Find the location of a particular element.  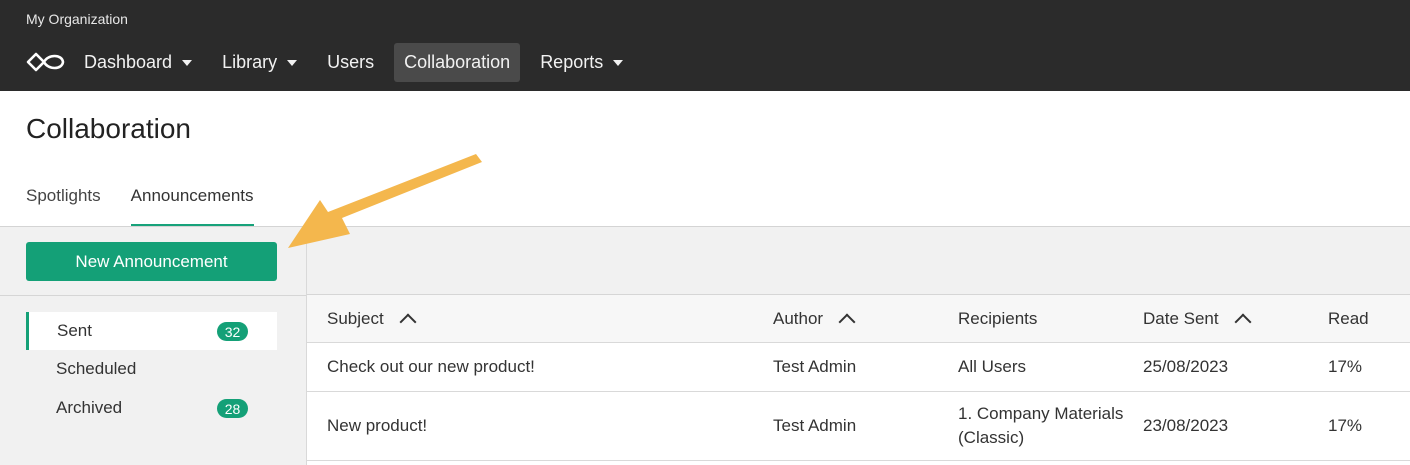

cell-recipients: 1. Company Materials (Classic) is located at coordinates (1041, 425).